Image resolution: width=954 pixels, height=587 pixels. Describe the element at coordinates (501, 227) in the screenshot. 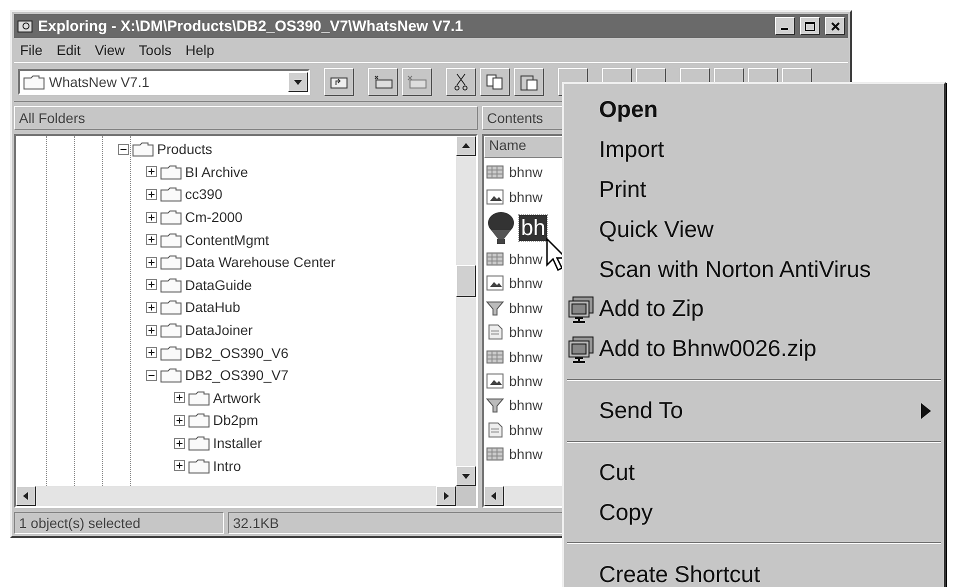

I see `balloon-icon` at that location.